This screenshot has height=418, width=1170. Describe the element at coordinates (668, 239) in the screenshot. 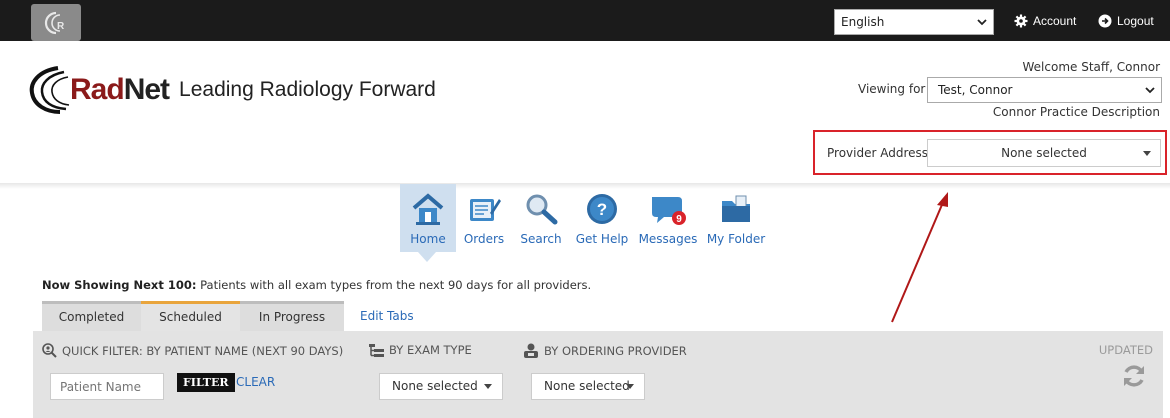

I see `nav-messages-label: Messages` at that location.